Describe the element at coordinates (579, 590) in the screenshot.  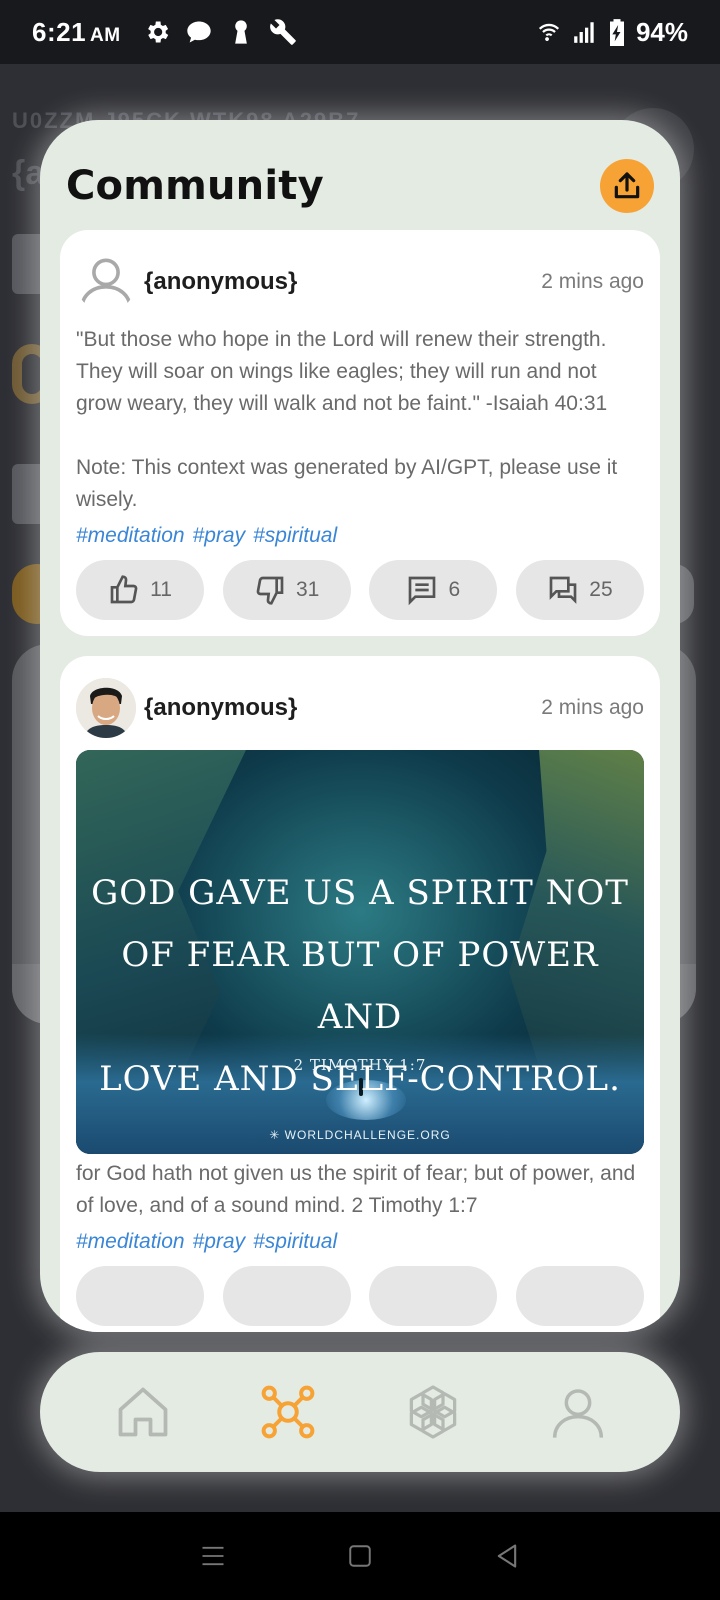
I see `discussion-button: 25` at that location.